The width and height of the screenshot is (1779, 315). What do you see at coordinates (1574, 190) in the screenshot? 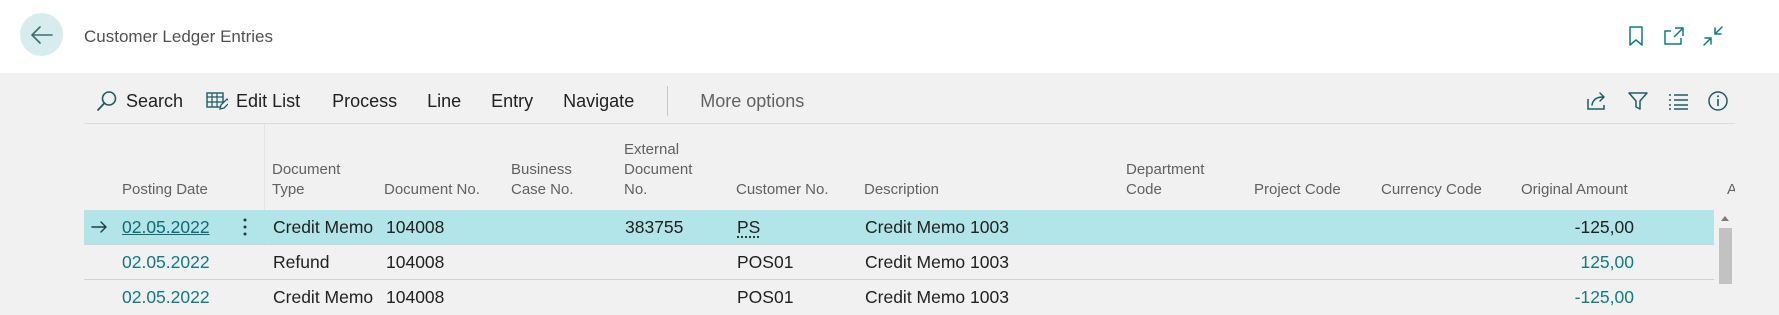
I see `column-header-original-amount: Original Amount` at bounding box center [1574, 190].